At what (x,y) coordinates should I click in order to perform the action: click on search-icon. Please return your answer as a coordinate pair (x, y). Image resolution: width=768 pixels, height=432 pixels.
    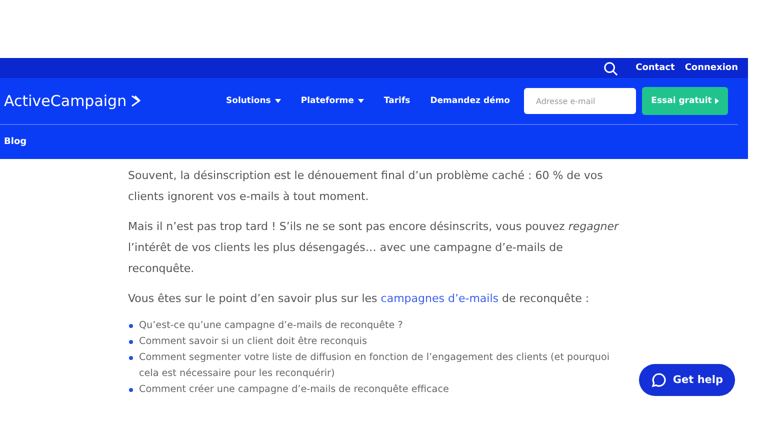
    Looking at the image, I should click on (610, 68).